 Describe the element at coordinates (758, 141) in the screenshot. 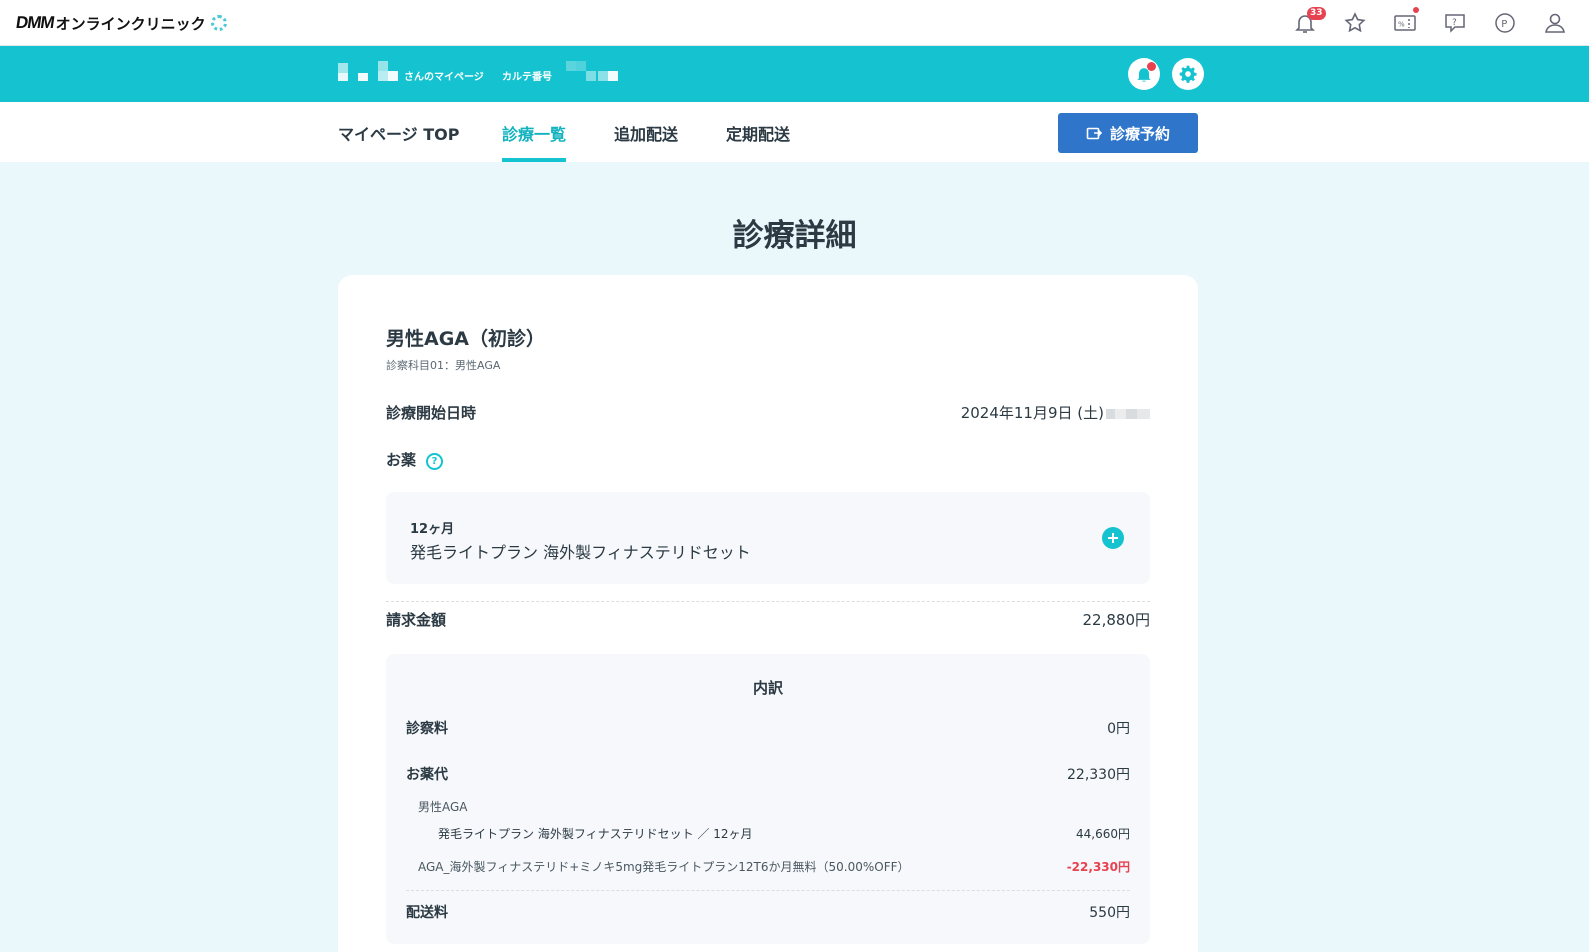

I see `tab-regular-delivery: 定期配送` at that location.